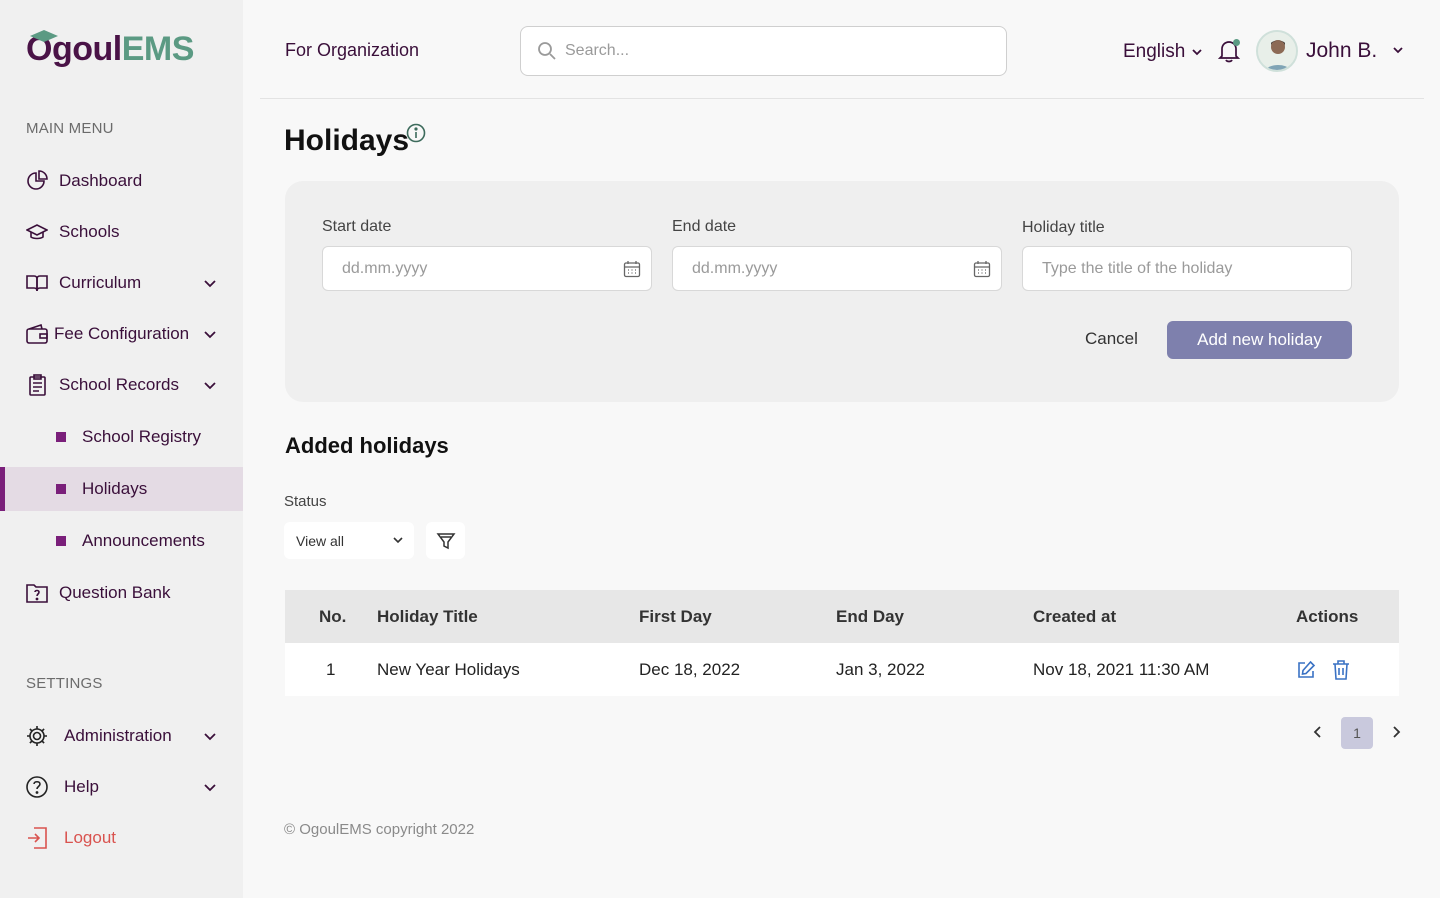 This screenshot has height=898, width=1440. I want to click on end-date-field, so click(837, 268).